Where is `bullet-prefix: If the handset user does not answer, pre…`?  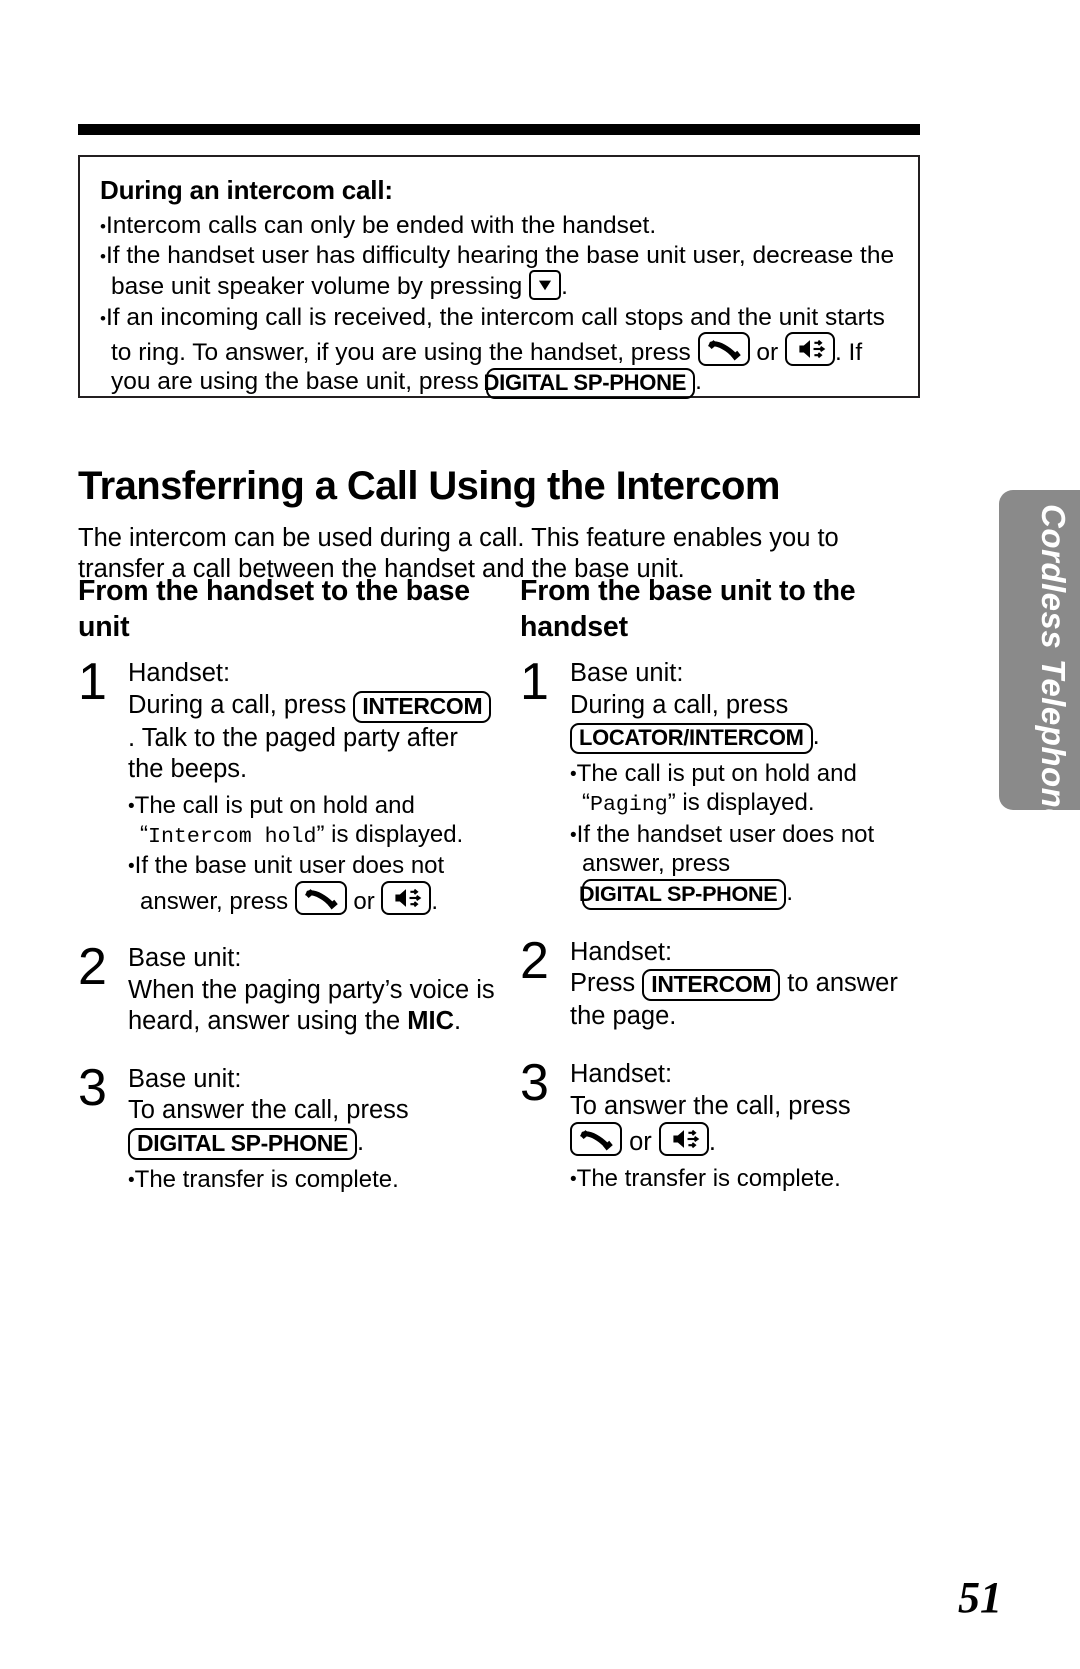 bullet-prefix: If the handset user does not answer, pre… is located at coordinates (725, 848).